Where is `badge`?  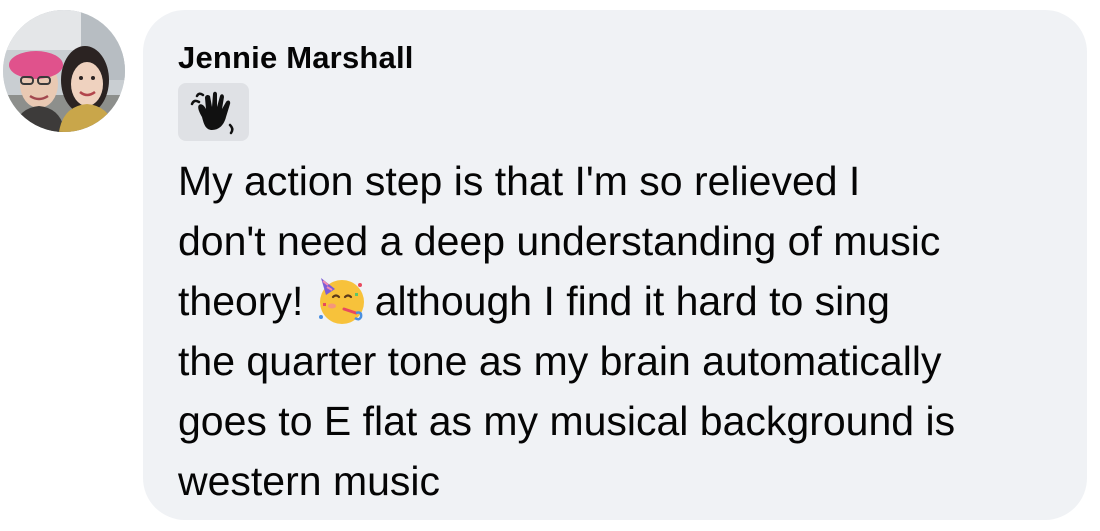
badge is located at coordinates (213, 112).